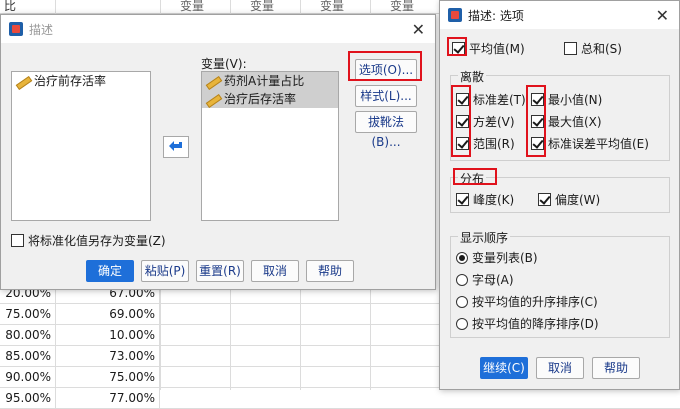 Image resolution: width=680 pixels, height=409 pixels. Describe the element at coordinates (110, 271) in the screenshot. I see `ok-button: 确定` at that location.